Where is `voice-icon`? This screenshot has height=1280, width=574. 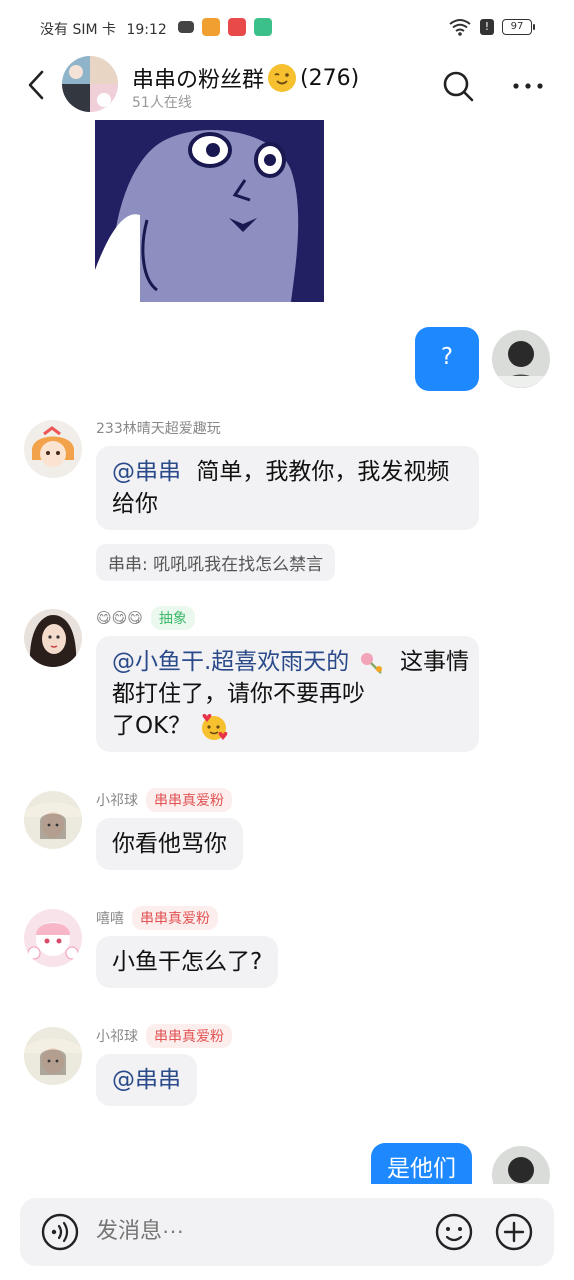
voice-icon is located at coordinates (60, 1232).